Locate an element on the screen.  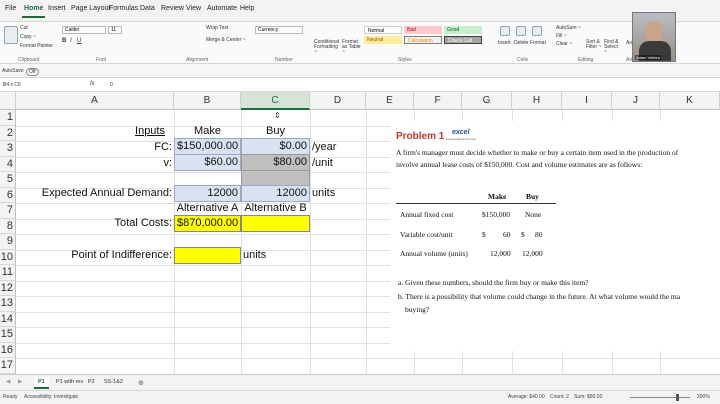
cell-a6-demand-label: Expected Annual Demand: is located at coordinates (95, 193).